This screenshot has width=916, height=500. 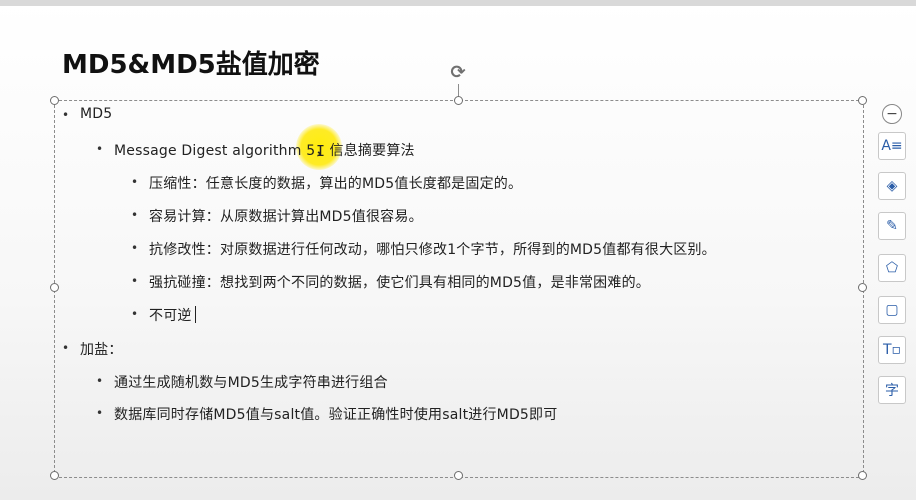 I want to click on bullet-salting: 加盐：, so click(x=101, y=349).